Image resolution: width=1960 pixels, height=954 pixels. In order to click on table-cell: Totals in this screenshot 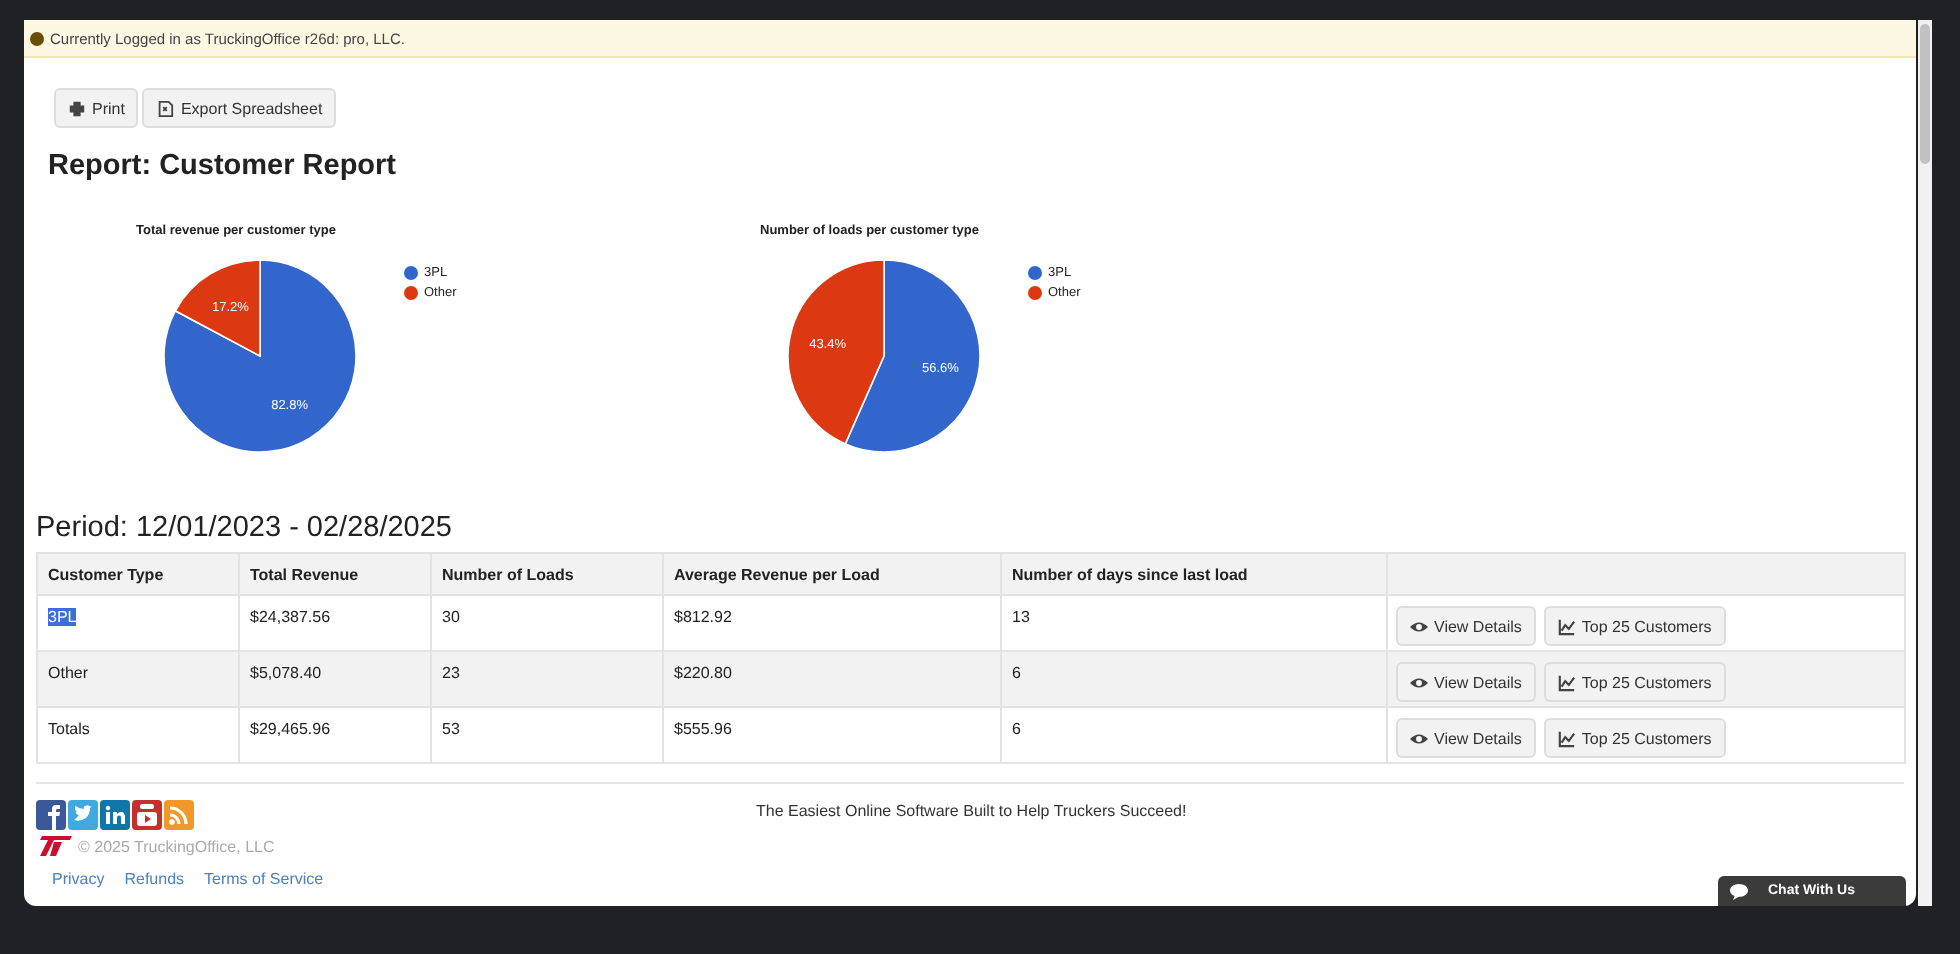, I will do `click(69, 729)`.